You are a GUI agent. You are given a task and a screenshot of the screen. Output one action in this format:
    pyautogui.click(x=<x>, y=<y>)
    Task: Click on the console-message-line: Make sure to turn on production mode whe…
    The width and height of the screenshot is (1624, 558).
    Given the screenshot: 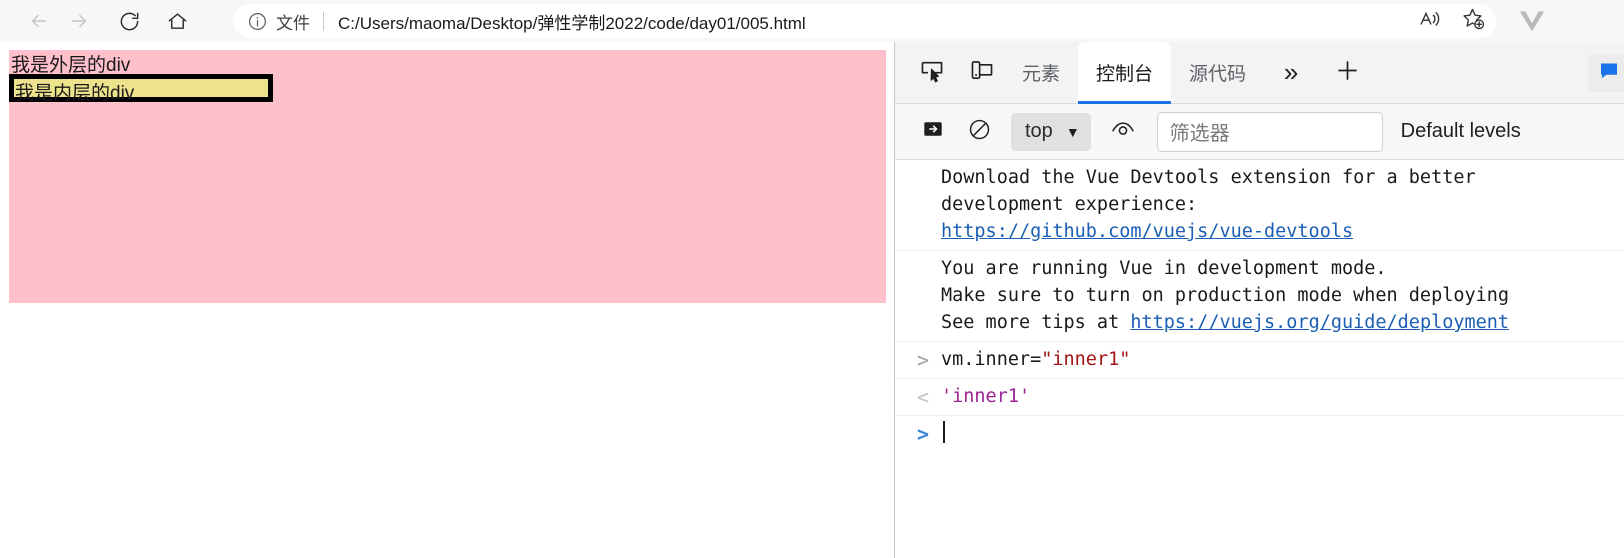 What is the action you would take?
    pyautogui.click(x=1225, y=295)
    